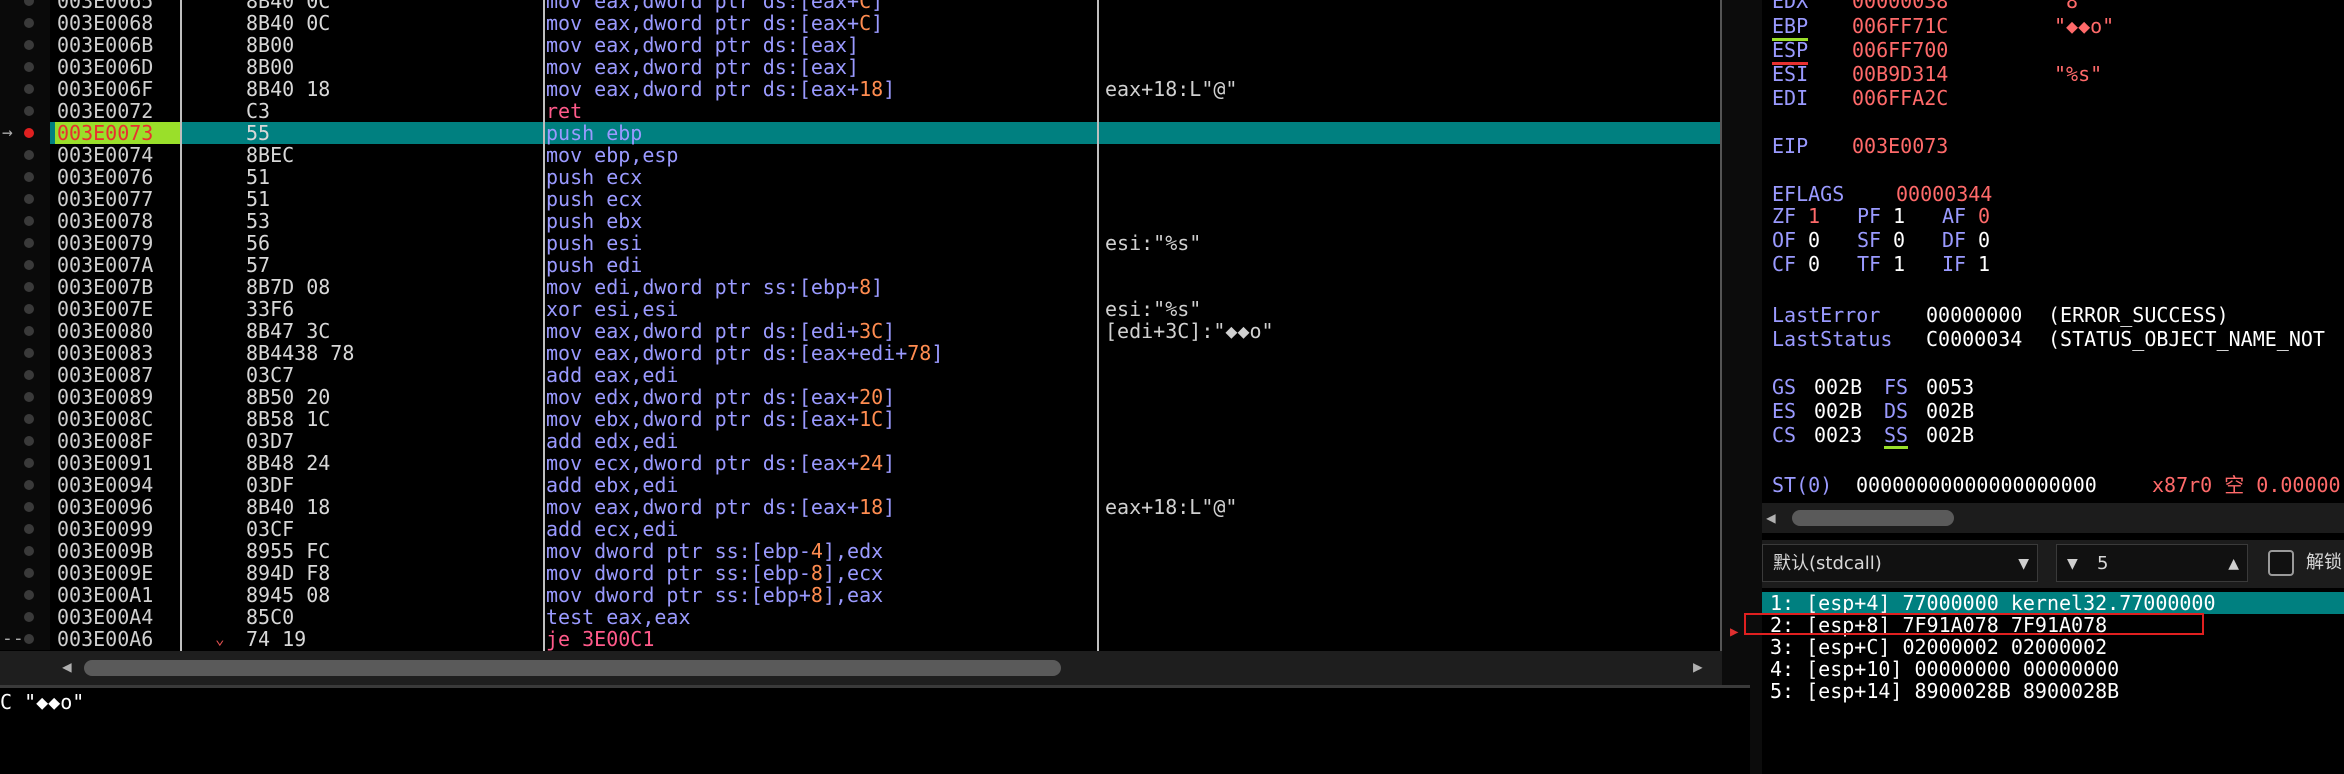 The image size is (2344, 774). Describe the element at coordinates (744, 353) in the screenshot. I see `instruction: mov eax,dword ptr ds:[eax+edi+78]` at that location.